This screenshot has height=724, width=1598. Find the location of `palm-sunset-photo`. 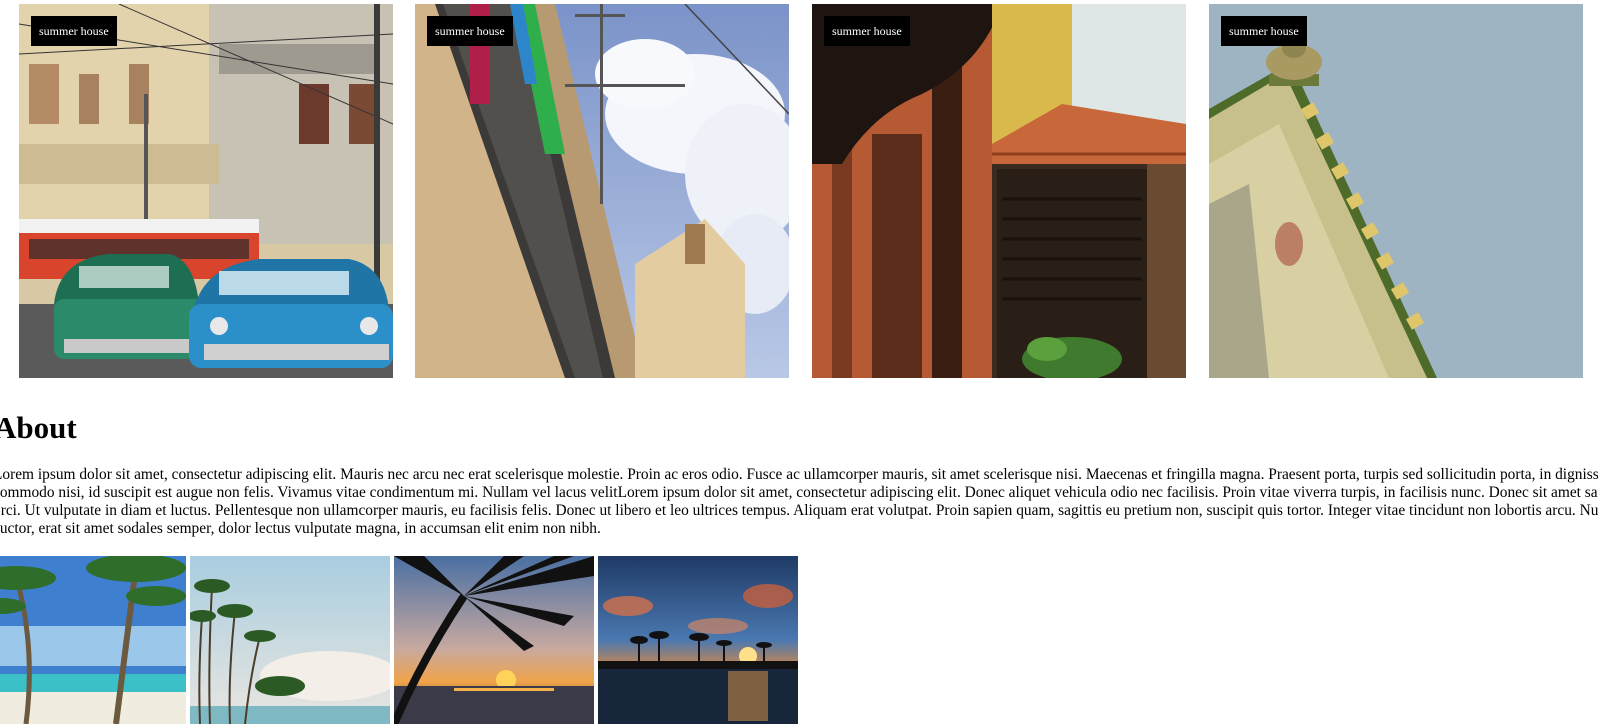

palm-sunset-photo is located at coordinates (494, 640).